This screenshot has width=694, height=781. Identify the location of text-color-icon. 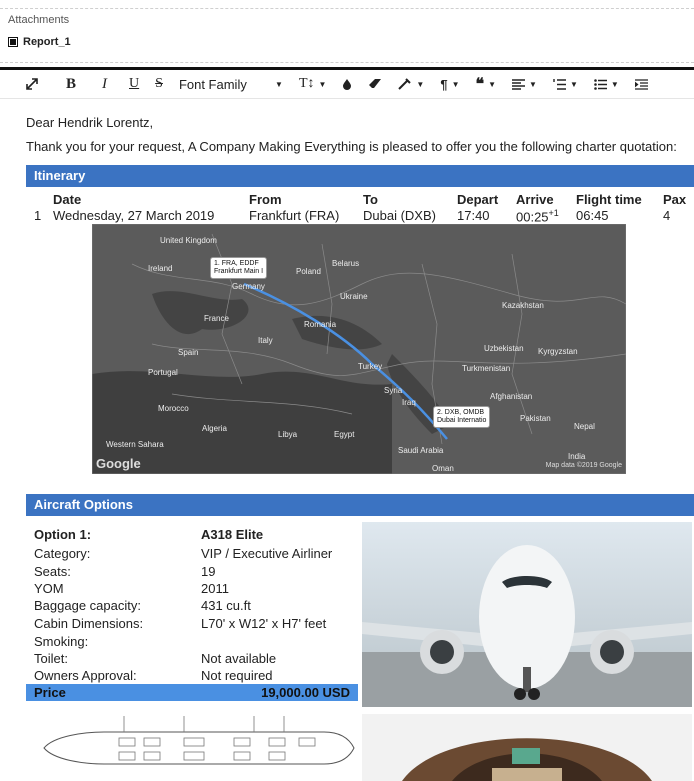
(347, 84).